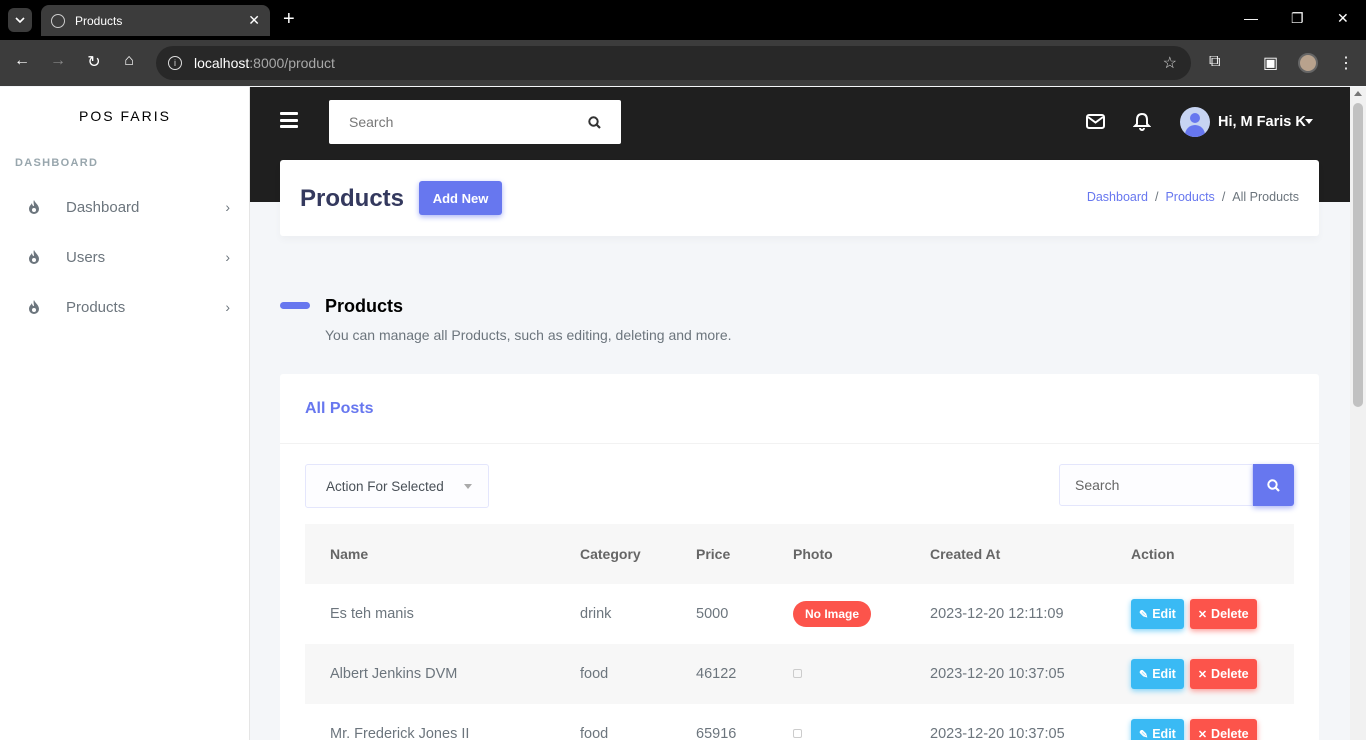  What do you see at coordinates (364, 306) in the screenshot?
I see `section-title: Products` at bounding box center [364, 306].